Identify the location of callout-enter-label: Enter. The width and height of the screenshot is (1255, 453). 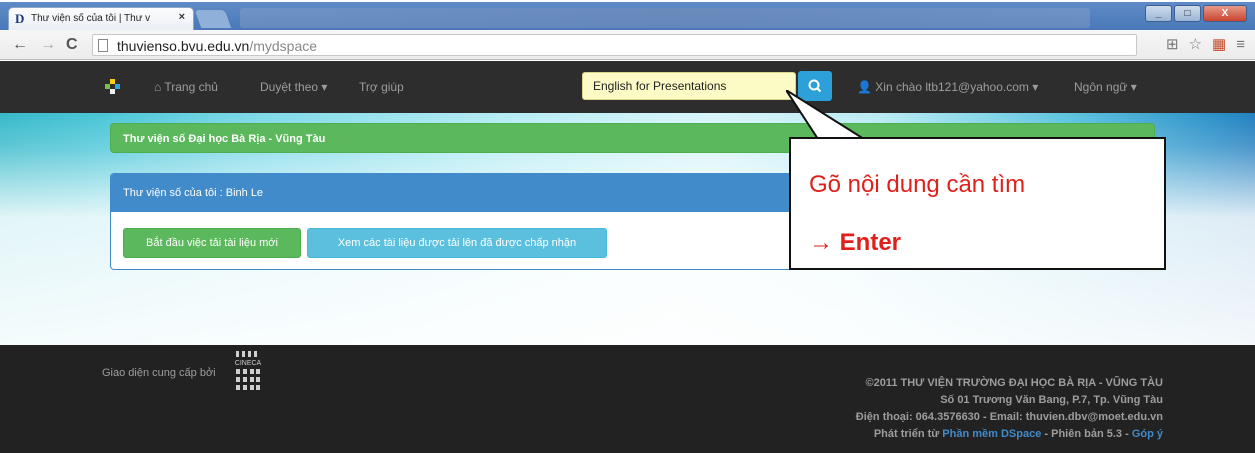
(870, 242).